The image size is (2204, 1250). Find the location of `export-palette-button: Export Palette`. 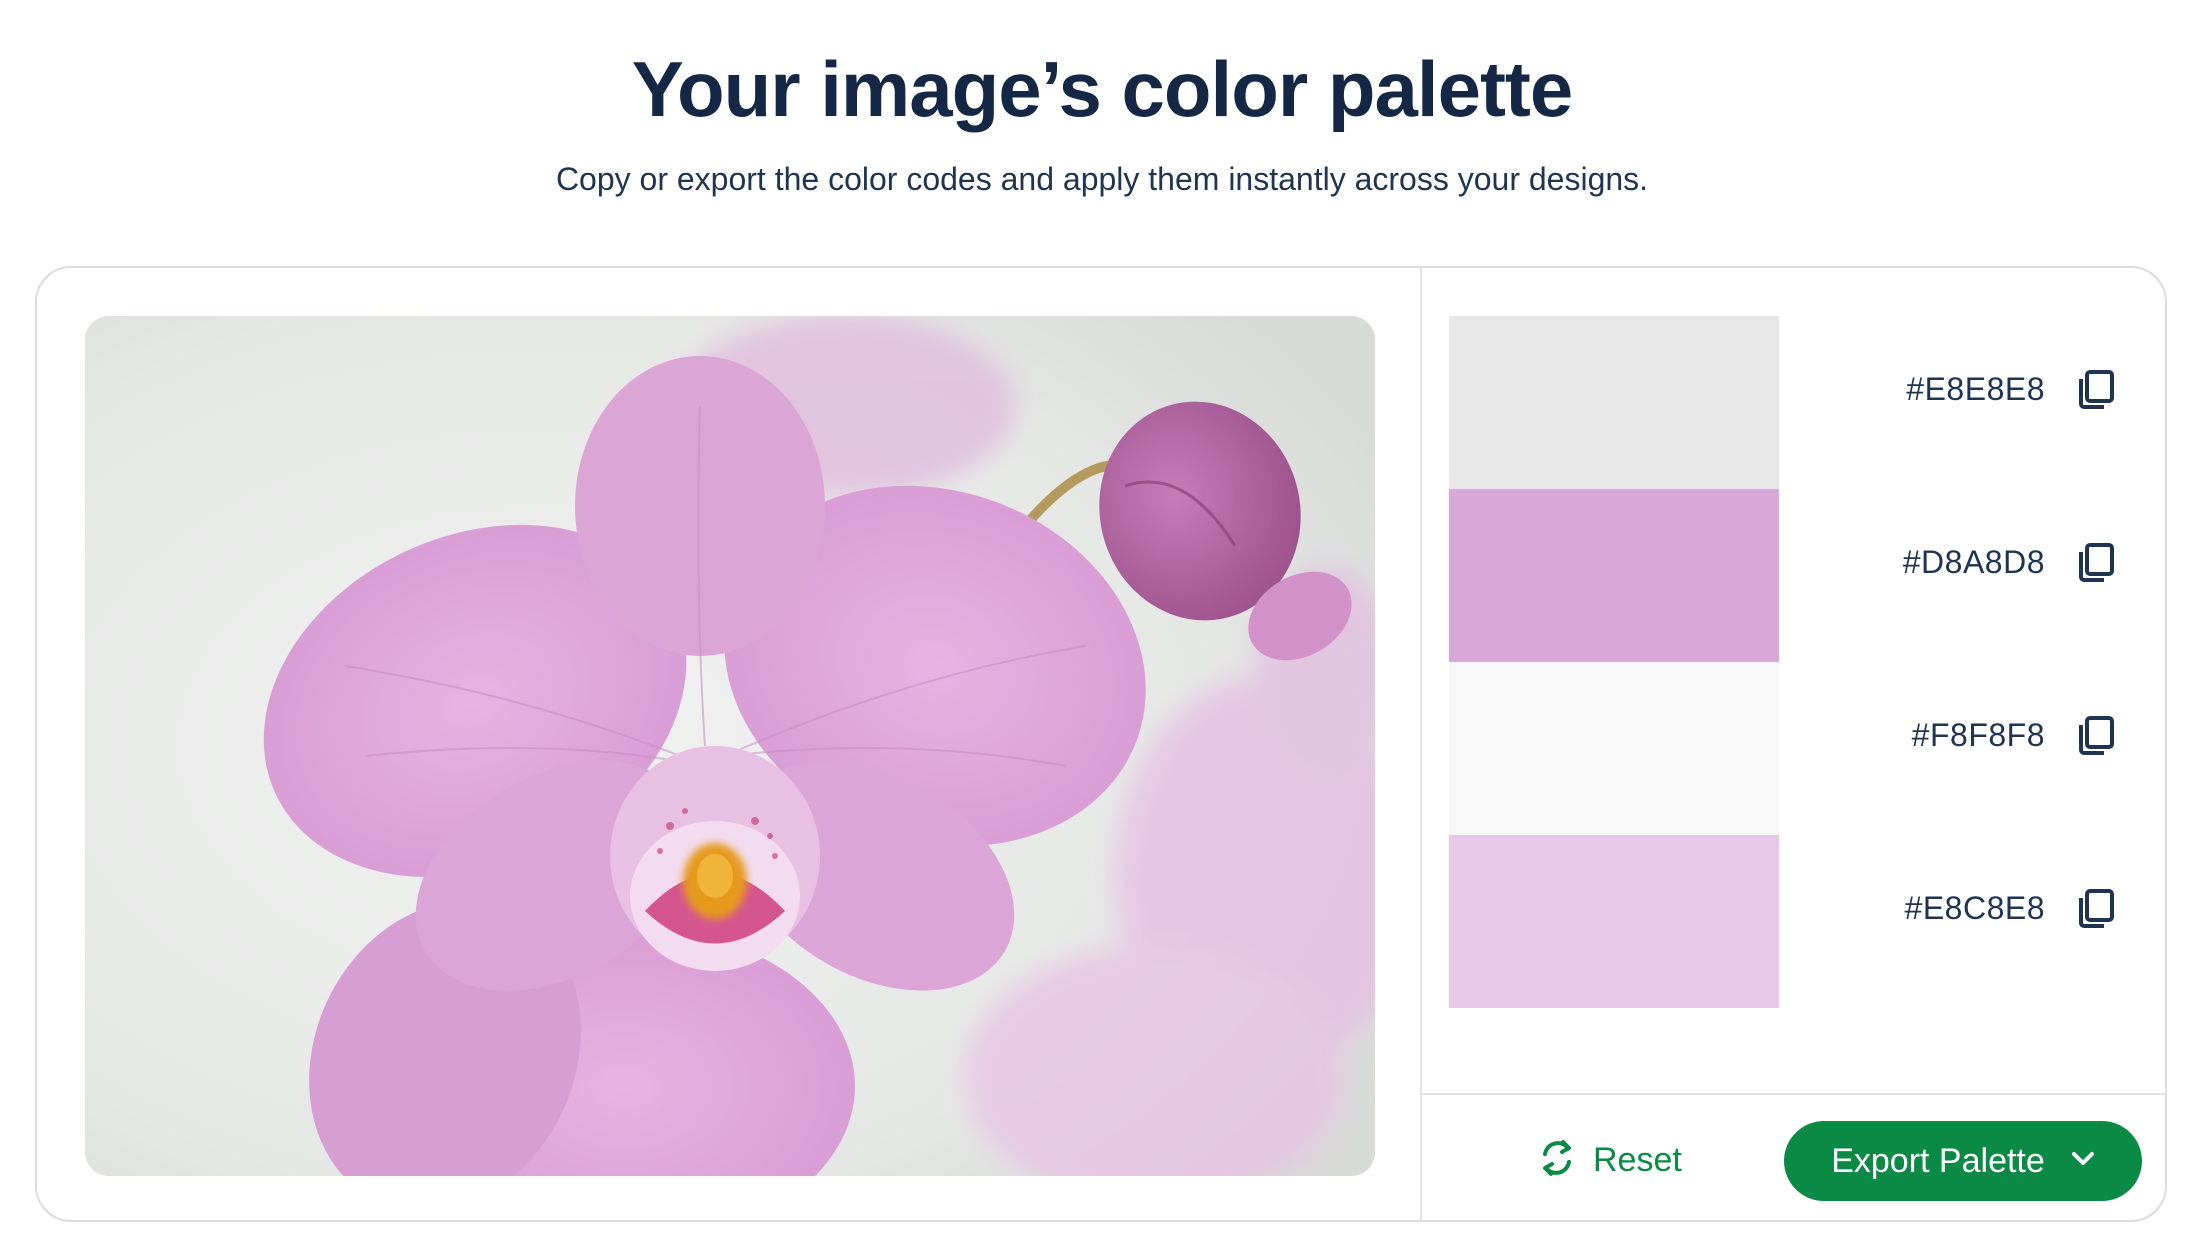

export-palette-button: Export Palette is located at coordinates (1963, 1161).